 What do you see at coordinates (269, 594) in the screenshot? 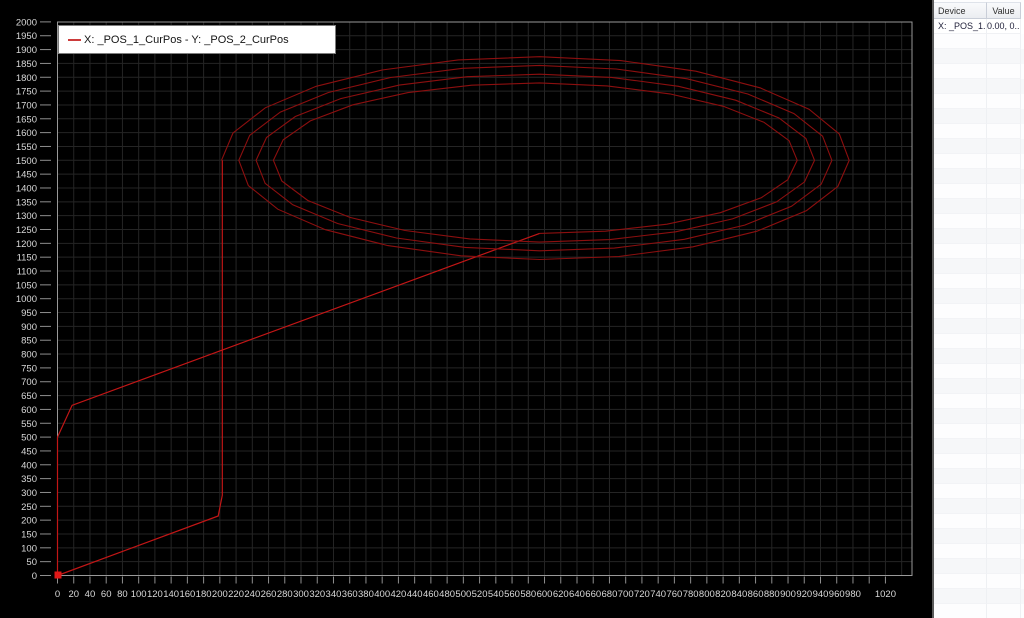
I see `svg-text: 260` at bounding box center [269, 594].